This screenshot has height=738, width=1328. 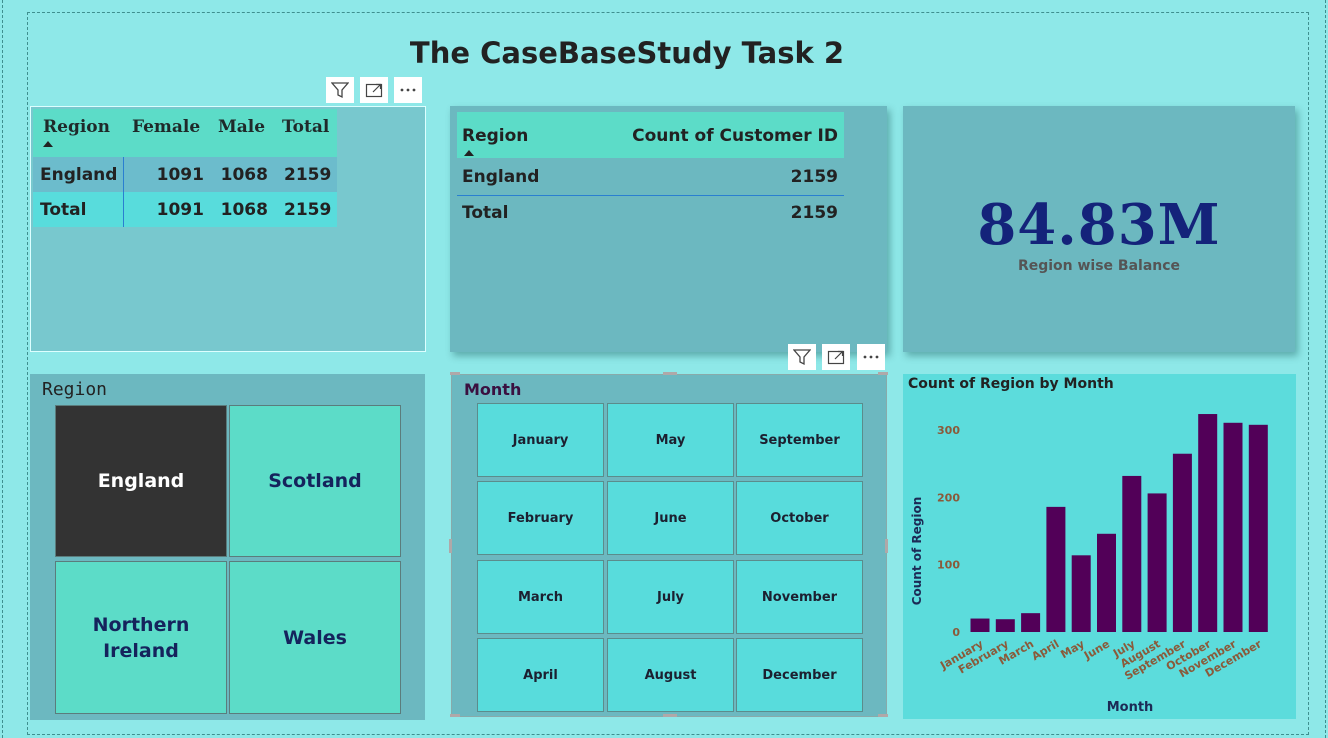 I want to click on total-female: 1091, so click(x=180, y=209).